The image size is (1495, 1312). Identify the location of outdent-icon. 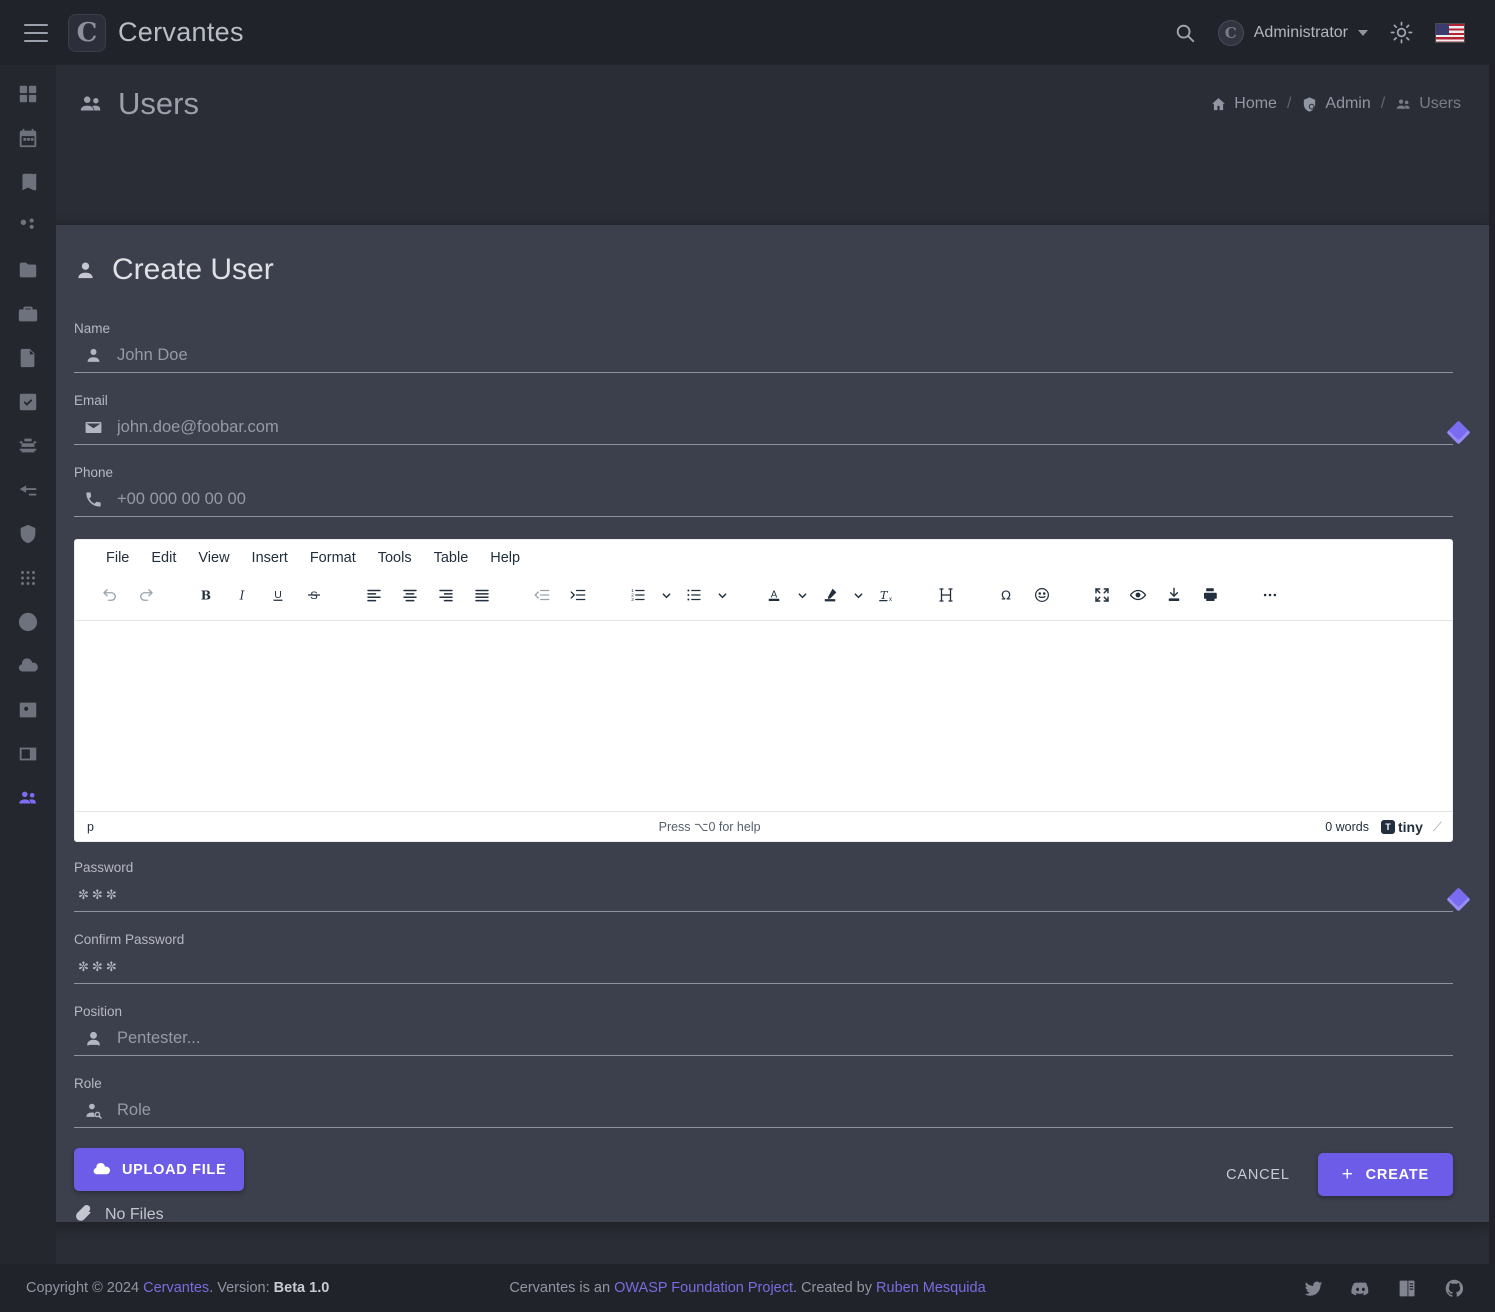
(542, 595).